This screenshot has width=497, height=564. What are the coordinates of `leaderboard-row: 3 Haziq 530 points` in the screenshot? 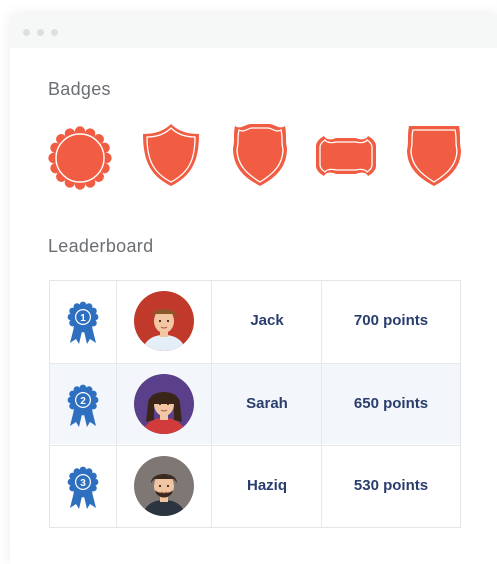 It's located at (255, 485).